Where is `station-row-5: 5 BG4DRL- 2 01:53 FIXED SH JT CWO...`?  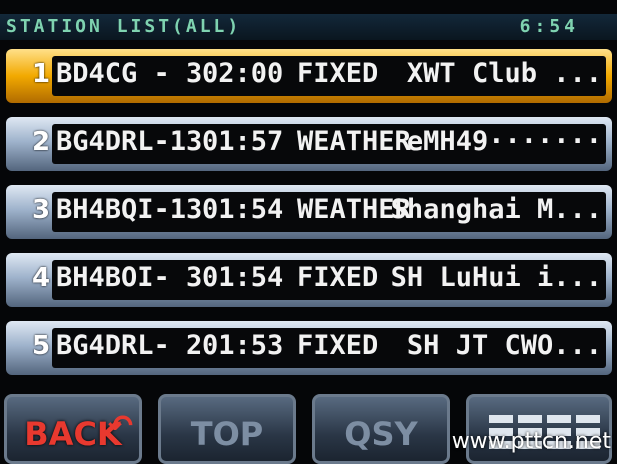
station-row-5: 5 BG4DRL- 2 01:53 FIXED SH JT CWO... is located at coordinates (309, 348).